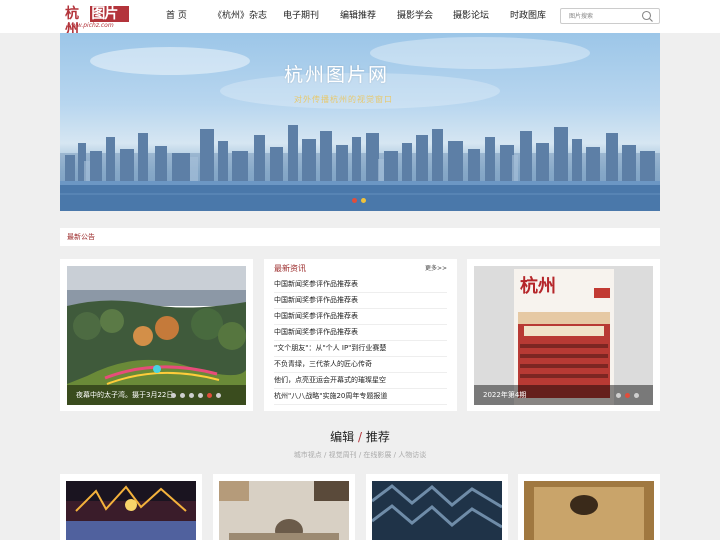  Describe the element at coordinates (538, 286) in the screenshot. I see `magazine-cover-title: 杭州` at that location.